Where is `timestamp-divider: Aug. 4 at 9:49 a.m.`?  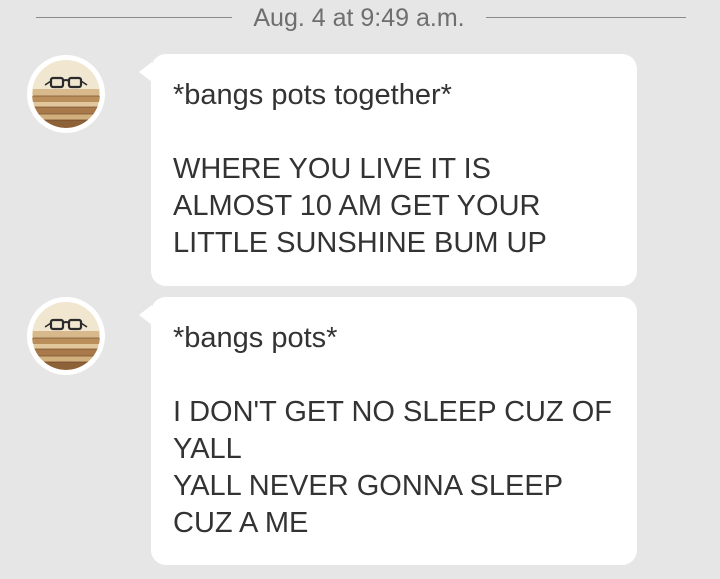
timestamp-divider: Aug. 4 at 9:49 a.m. is located at coordinates (360, 20).